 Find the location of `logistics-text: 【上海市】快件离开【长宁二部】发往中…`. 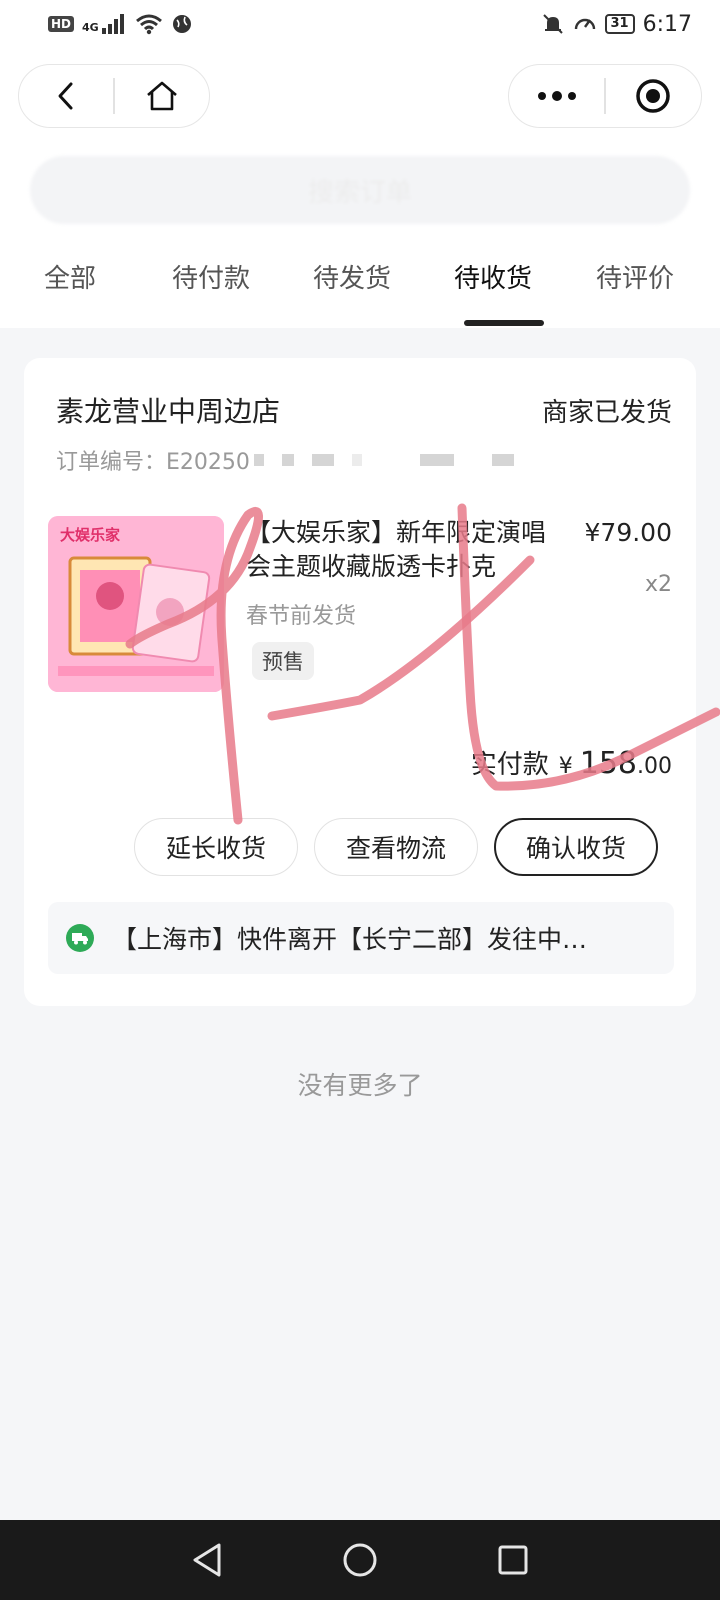

logistics-text: 【上海市】快件离开【长宁二部】发往中… is located at coordinates (350, 939).